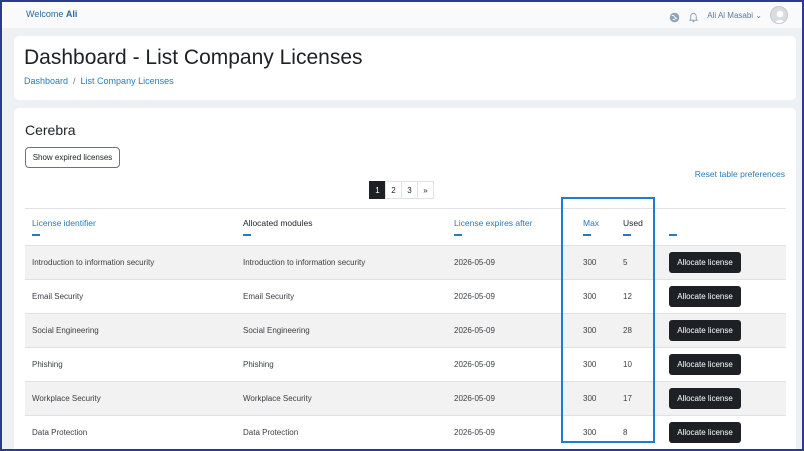  What do you see at coordinates (779, 15) in the screenshot?
I see `avatar` at bounding box center [779, 15].